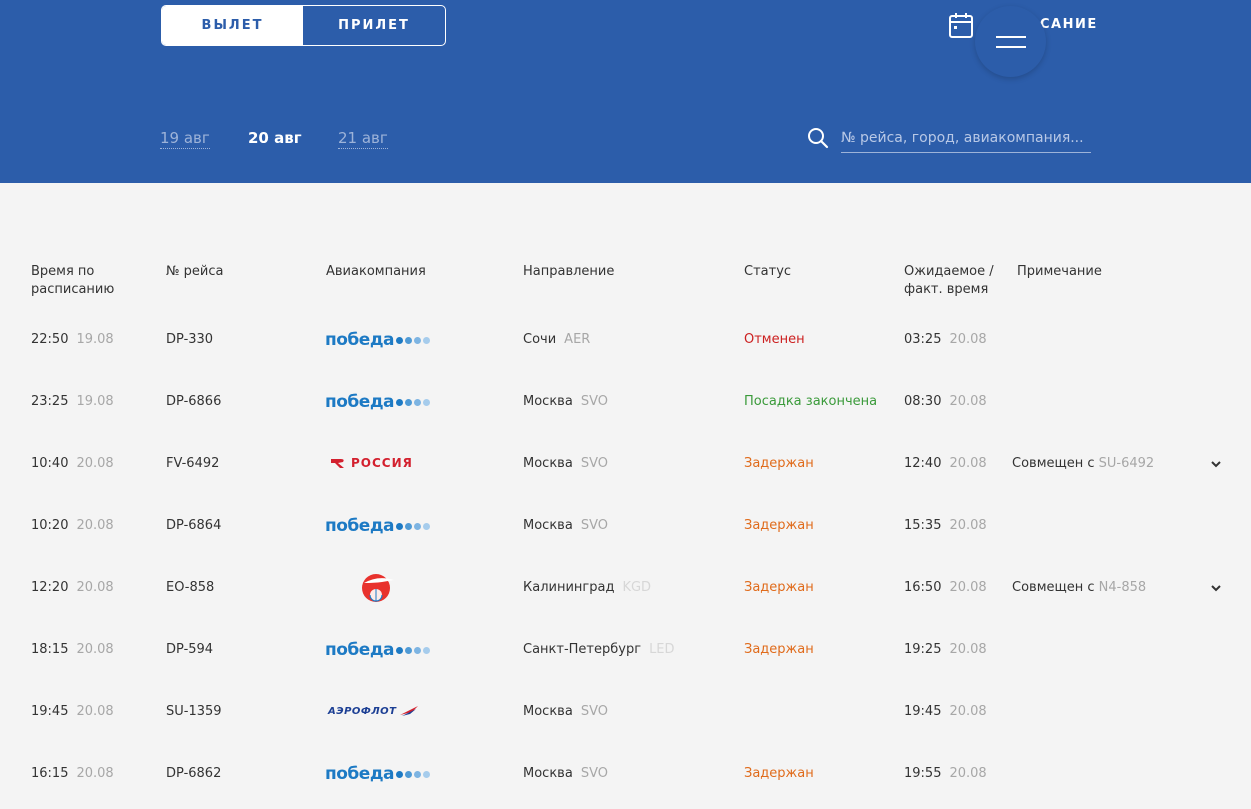 This screenshot has width=1251, height=809. I want to click on scheduled-time: 18:15 20.08, so click(72, 649).